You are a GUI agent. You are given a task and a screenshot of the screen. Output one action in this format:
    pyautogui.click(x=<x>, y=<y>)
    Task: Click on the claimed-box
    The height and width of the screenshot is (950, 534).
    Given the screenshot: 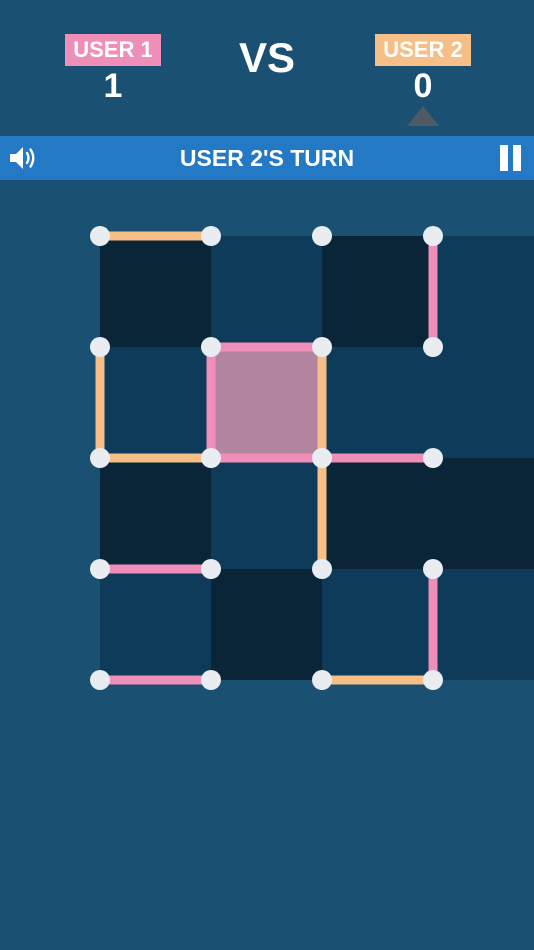 What is the action you would take?
    pyautogui.click(x=266, y=402)
    